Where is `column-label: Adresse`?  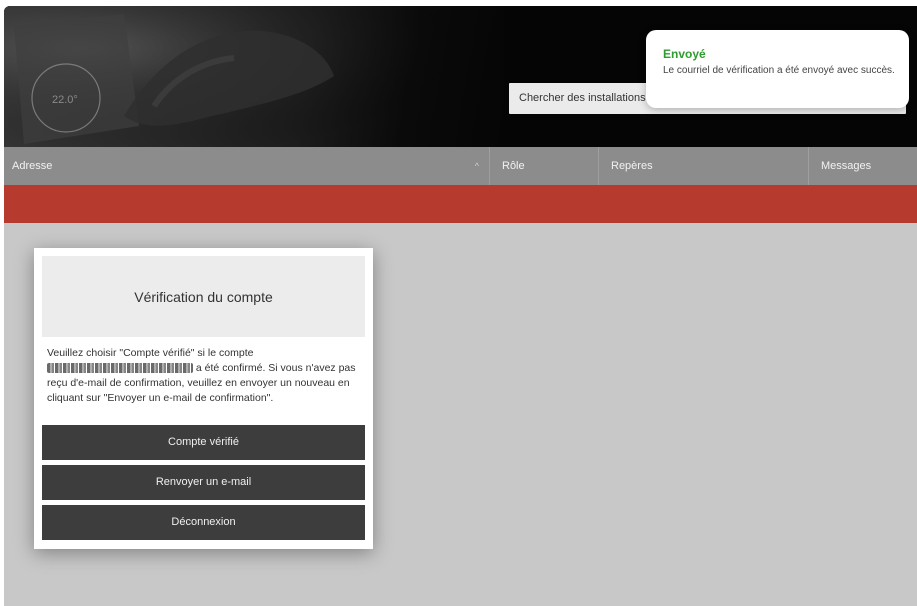
column-label: Adresse is located at coordinates (32, 166).